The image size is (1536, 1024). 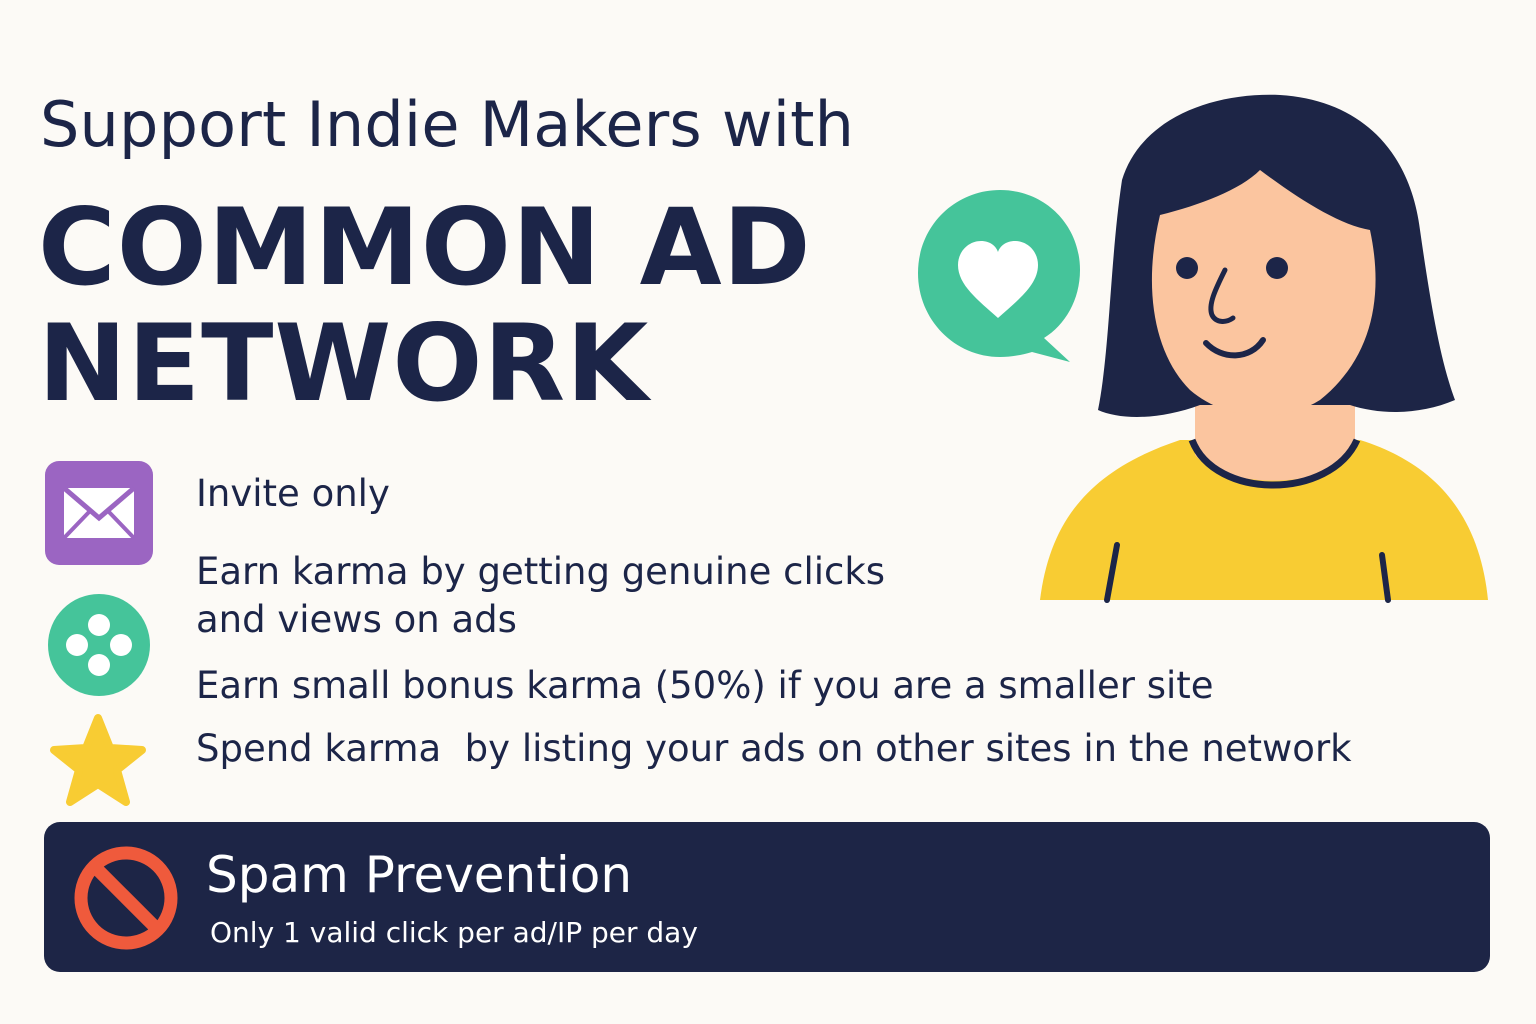 What do you see at coordinates (447, 124) in the screenshot?
I see `headline: Support Indie Makers with` at bounding box center [447, 124].